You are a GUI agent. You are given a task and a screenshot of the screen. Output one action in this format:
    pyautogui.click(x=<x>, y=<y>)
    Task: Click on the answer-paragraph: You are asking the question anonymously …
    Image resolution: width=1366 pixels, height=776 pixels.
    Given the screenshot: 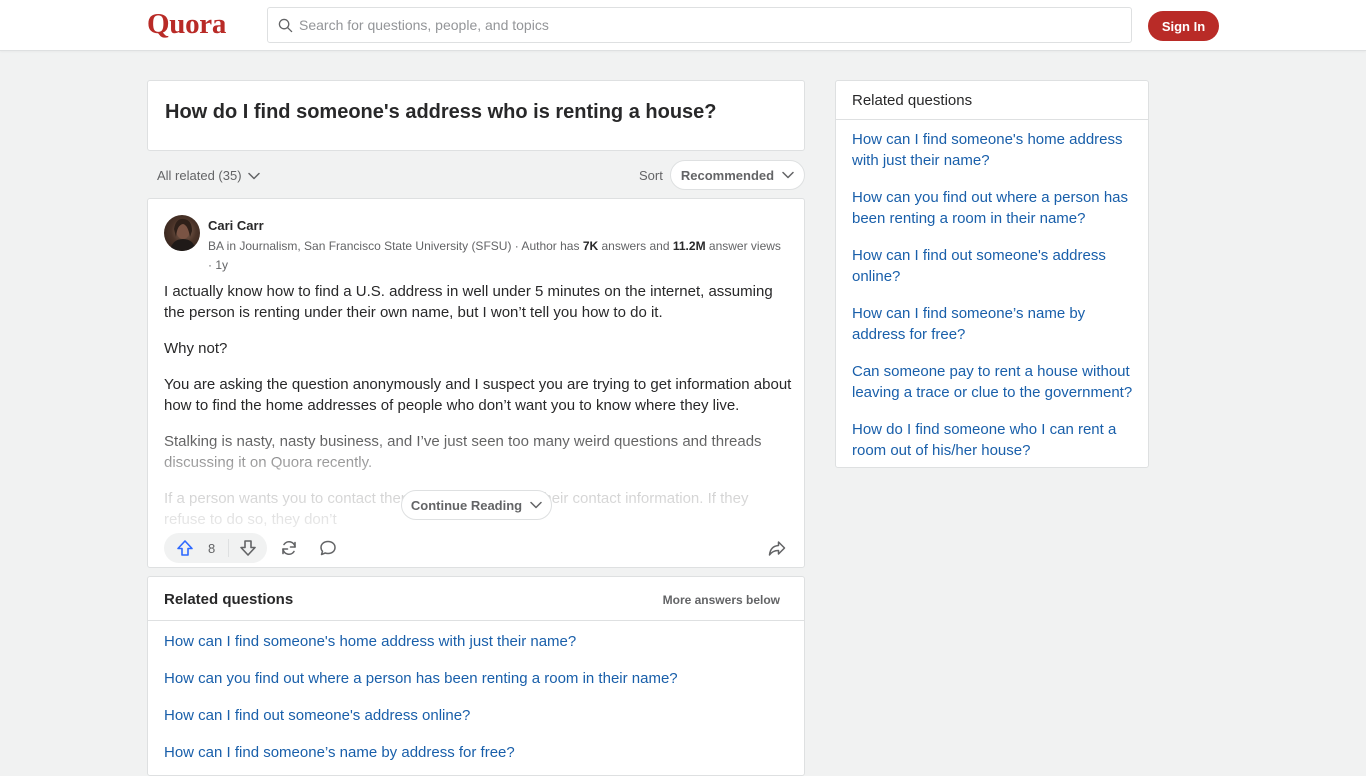 What is the action you would take?
    pyautogui.click(x=478, y=395)
    